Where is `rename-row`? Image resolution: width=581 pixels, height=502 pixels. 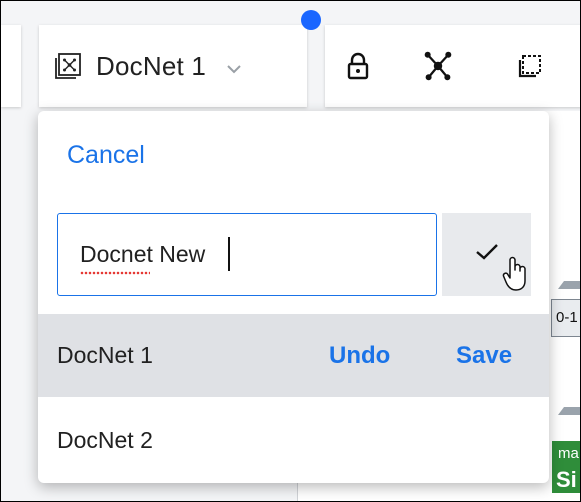 rename-row is located at coordinates (294, 254).